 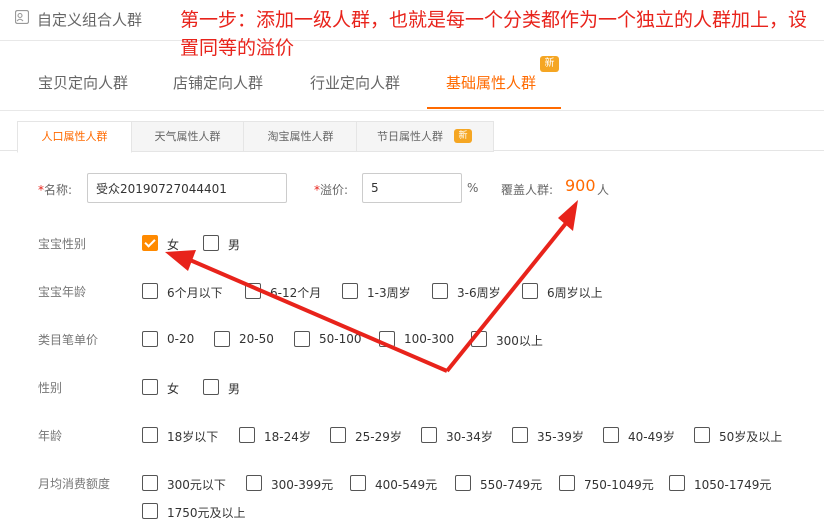 I want to click on cover-count: 900, so click(x=580, y=185).